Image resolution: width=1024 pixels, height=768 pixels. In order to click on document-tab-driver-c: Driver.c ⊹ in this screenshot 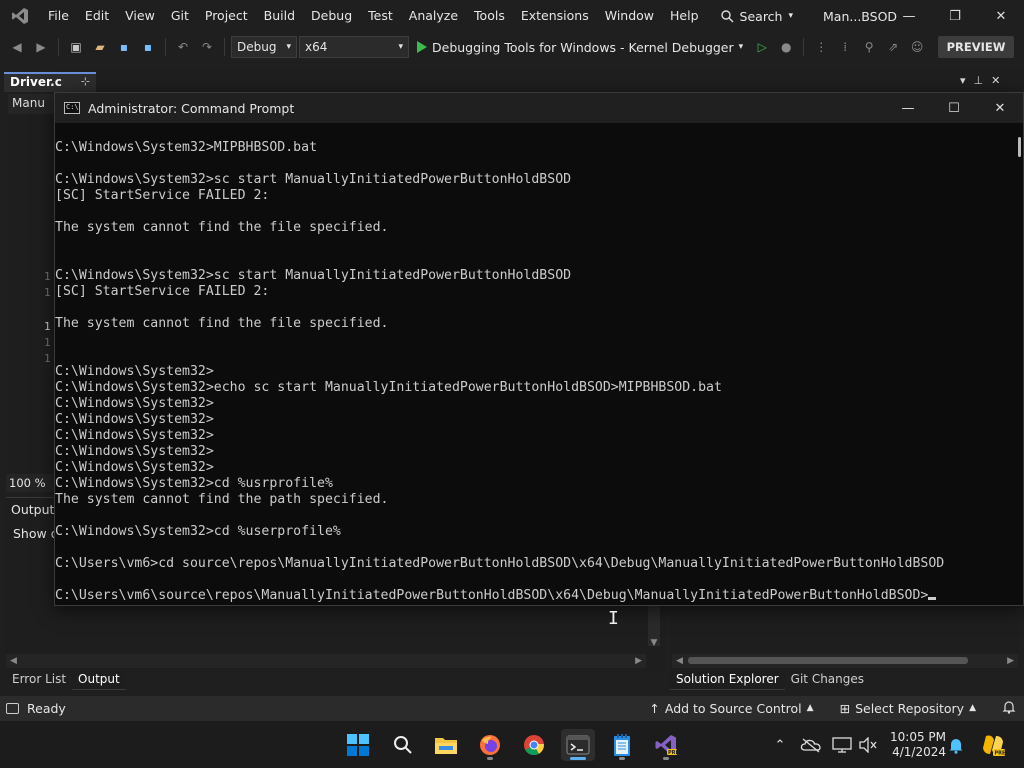, I will do `click(50, 82)`.